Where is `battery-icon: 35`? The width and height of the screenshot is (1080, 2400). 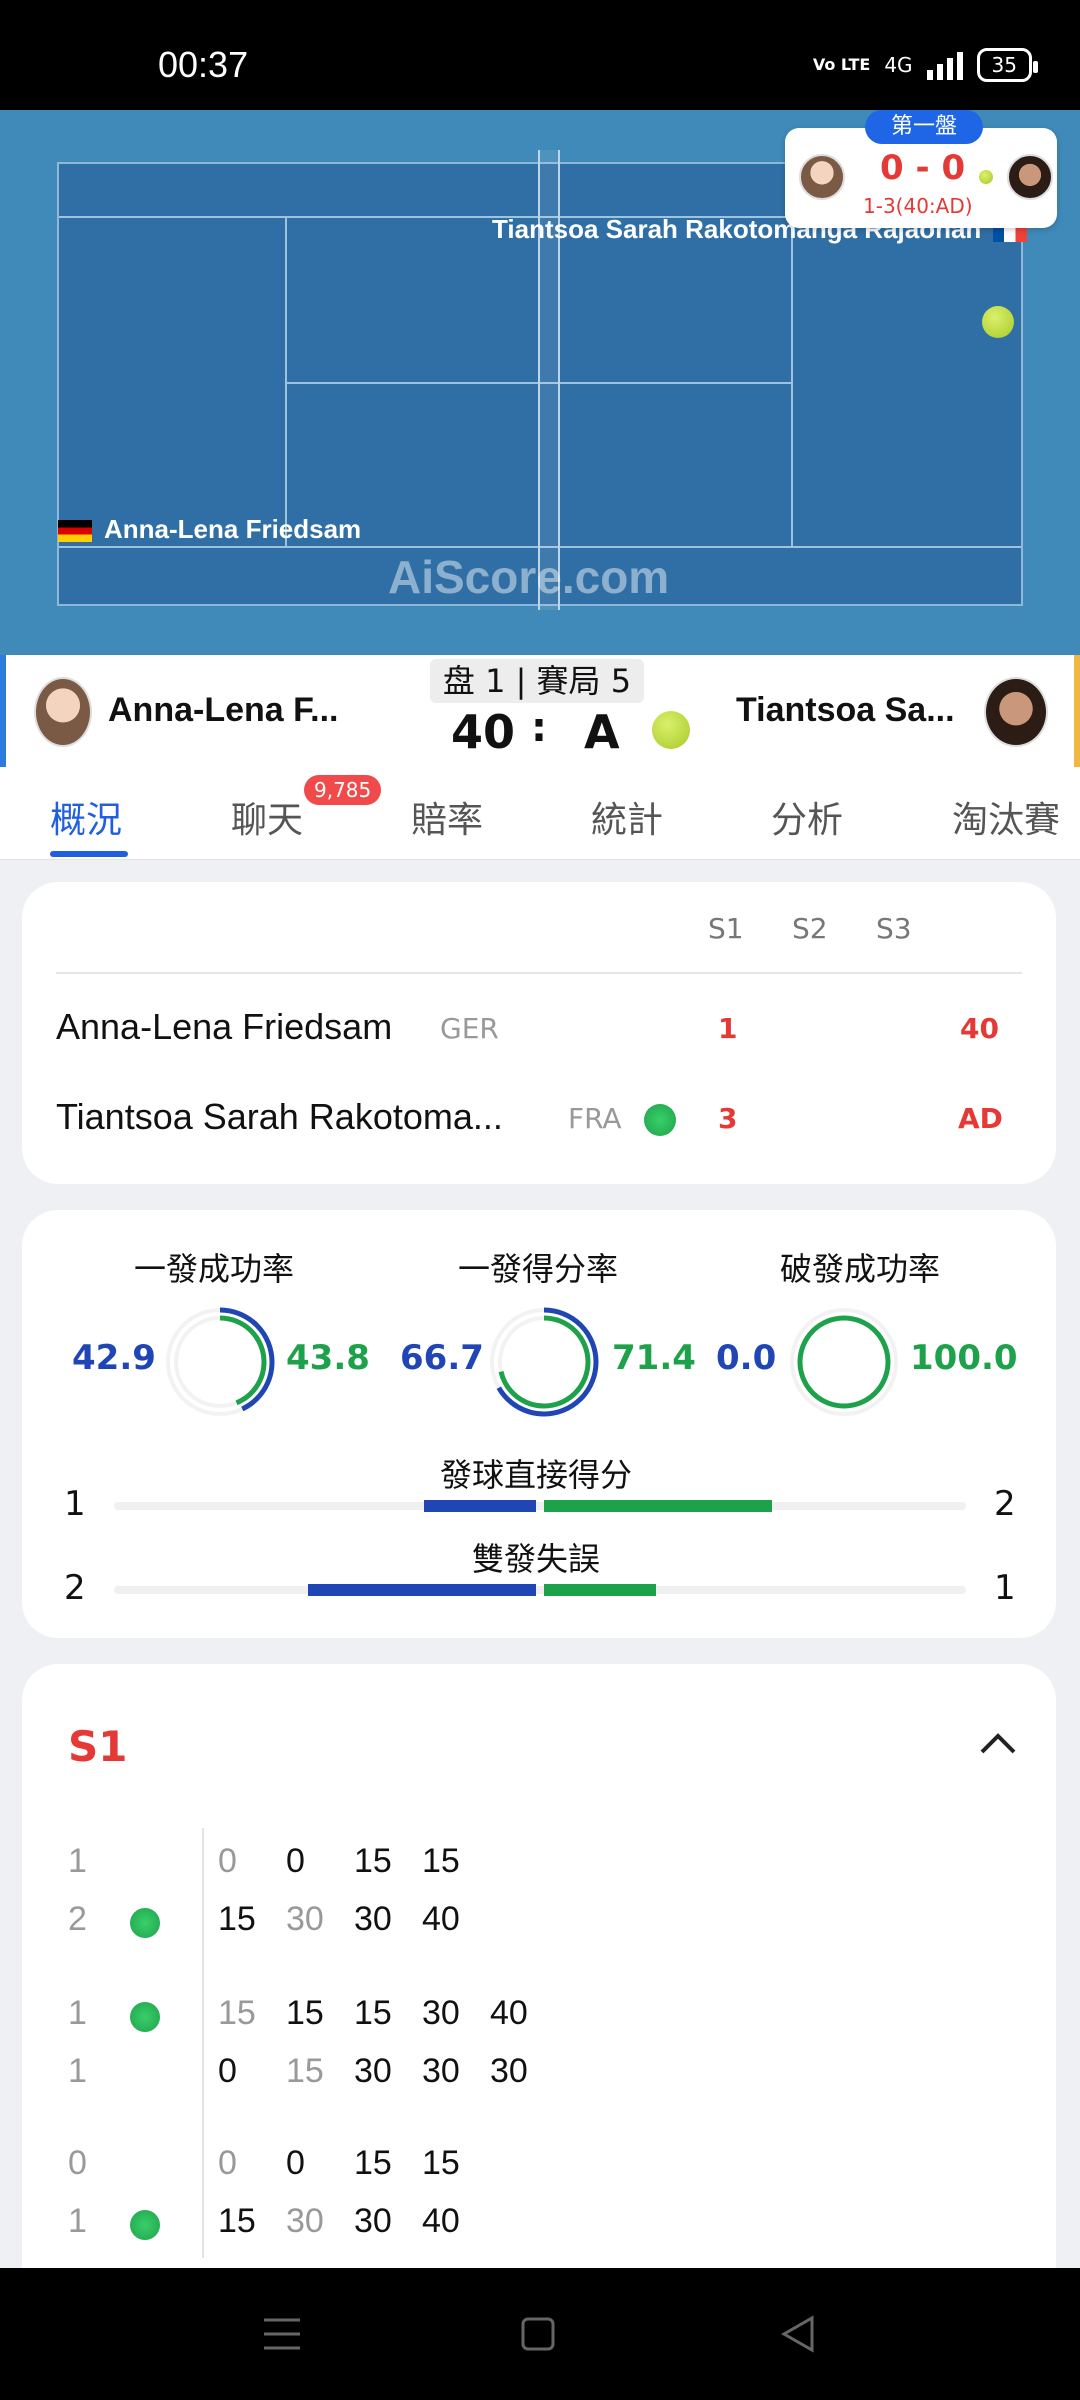 battery-icon: 35 is located at coordinates (1007, 65).